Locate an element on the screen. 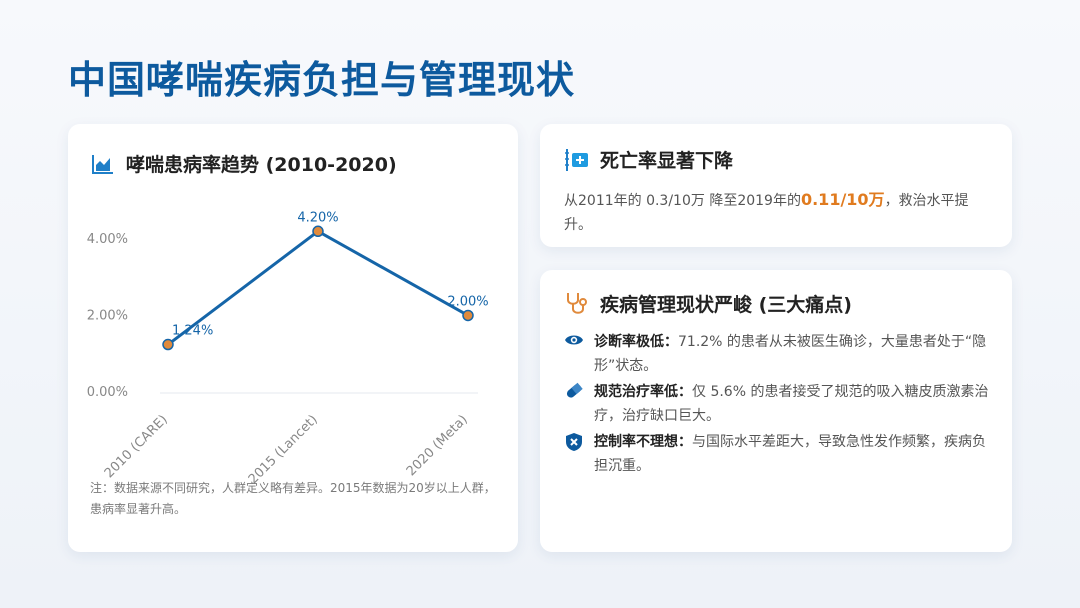  prevalence-card-title: 哮喘患病率趋势 (2010-2020) is located at coordinates (261, 165).